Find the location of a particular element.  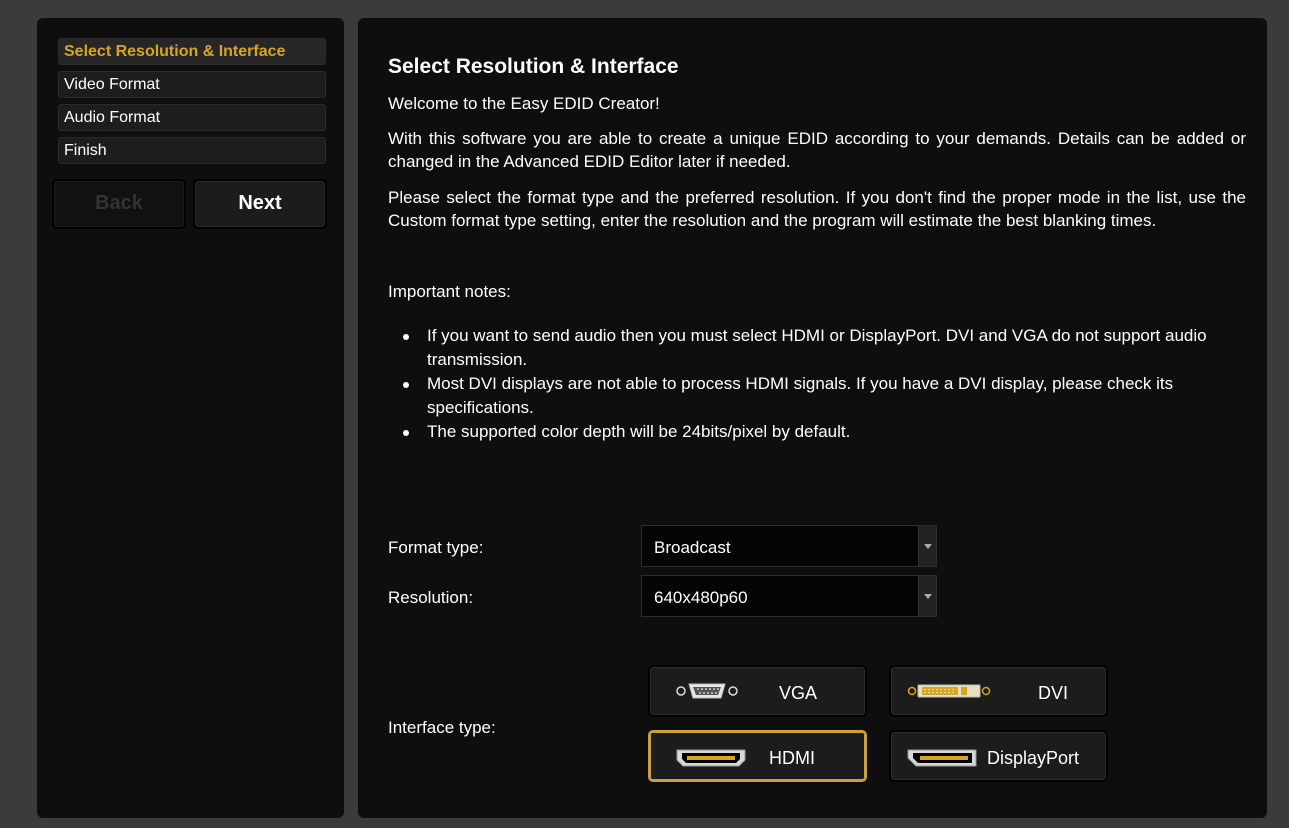

hdmi-label: HDMI is located at coordinates (792, 758).